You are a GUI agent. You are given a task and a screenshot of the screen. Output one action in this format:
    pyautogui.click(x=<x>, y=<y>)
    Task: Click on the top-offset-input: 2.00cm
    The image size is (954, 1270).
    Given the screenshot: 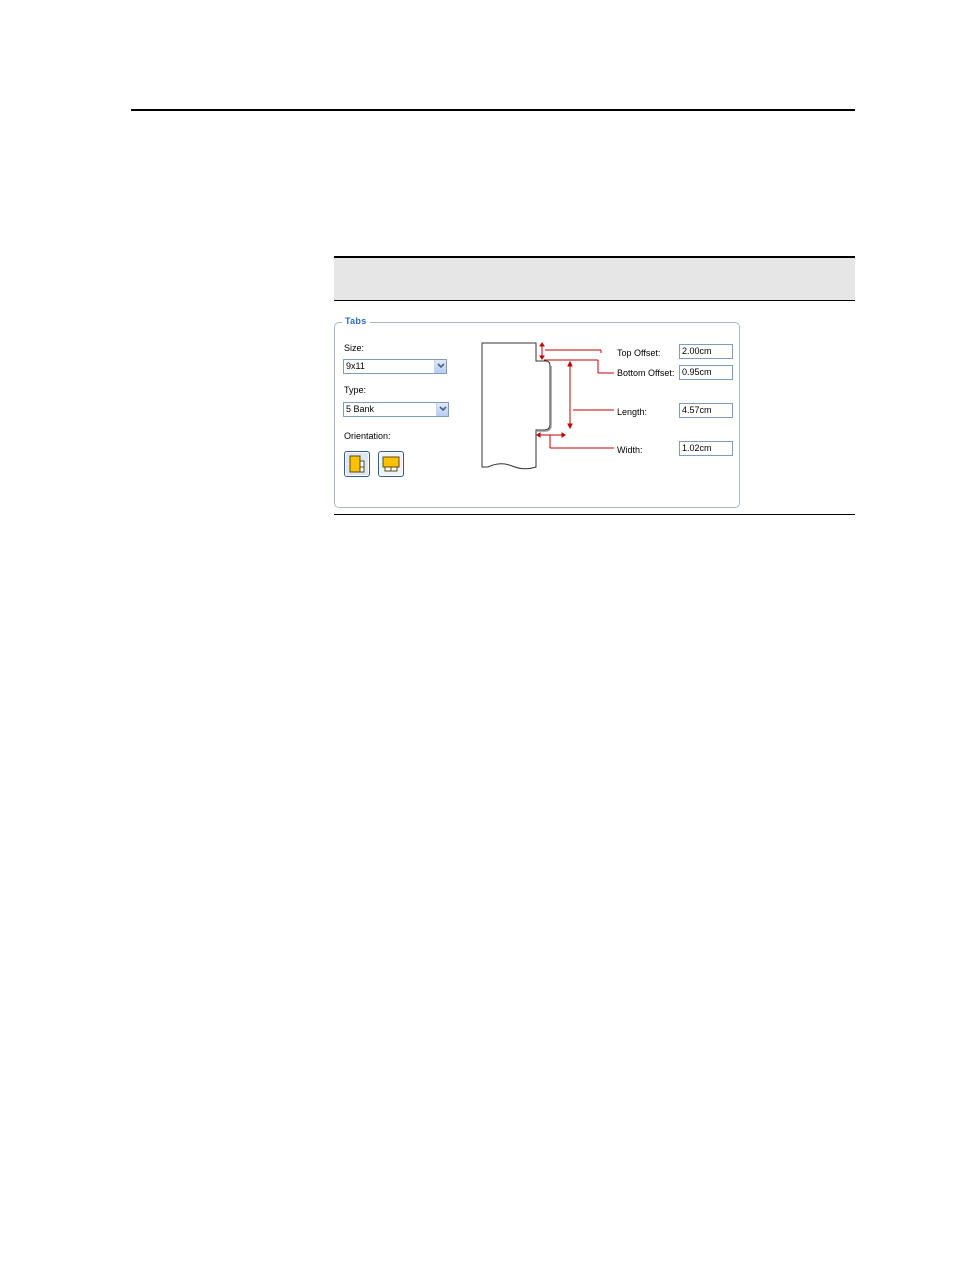 What is the action you would take?
    pyautogui.click(x=706, y=351)
    